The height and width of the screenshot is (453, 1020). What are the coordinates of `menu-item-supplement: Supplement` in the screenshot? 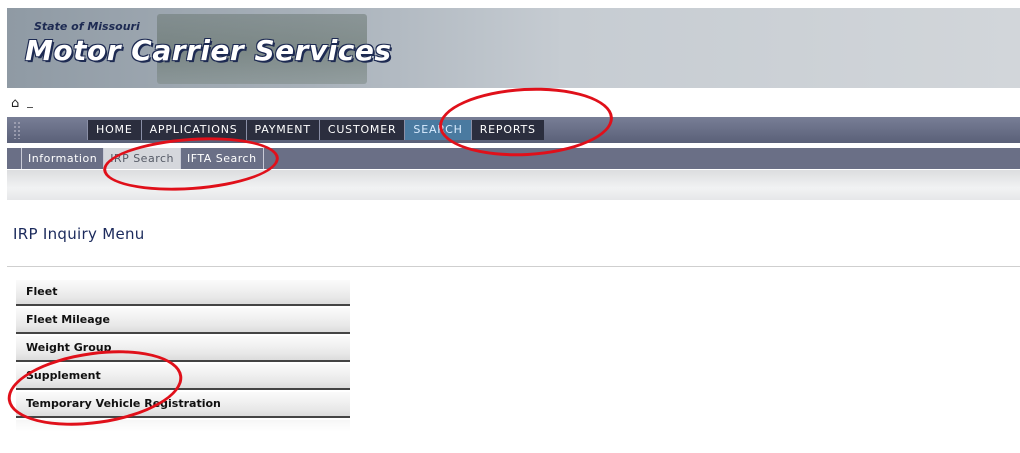 It's located at (183, 377).